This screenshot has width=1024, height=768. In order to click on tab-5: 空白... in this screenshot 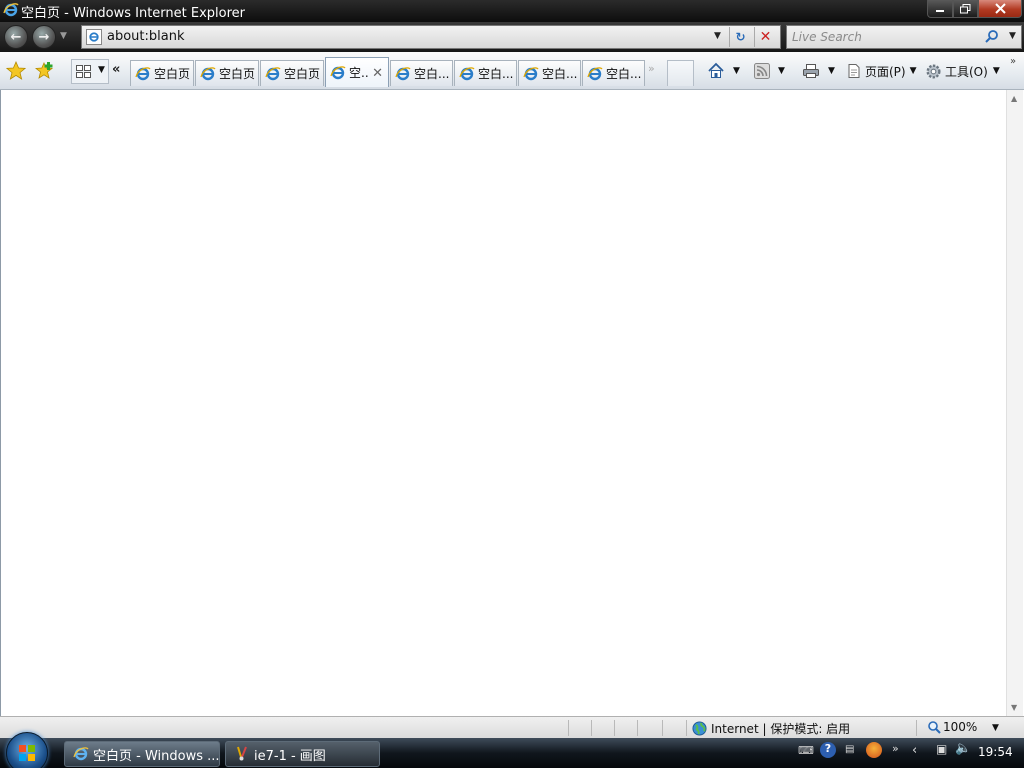, I will do `click(421, 73)`.